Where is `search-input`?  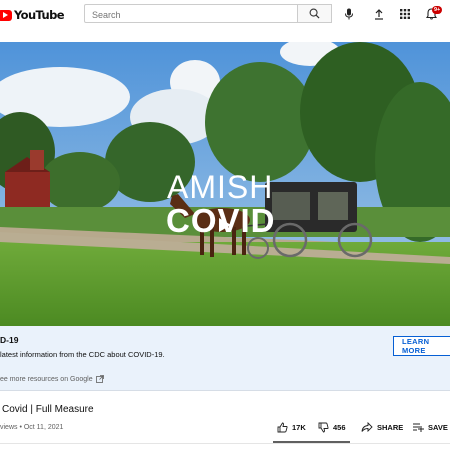 search-input is located at coordinates (188, 15).